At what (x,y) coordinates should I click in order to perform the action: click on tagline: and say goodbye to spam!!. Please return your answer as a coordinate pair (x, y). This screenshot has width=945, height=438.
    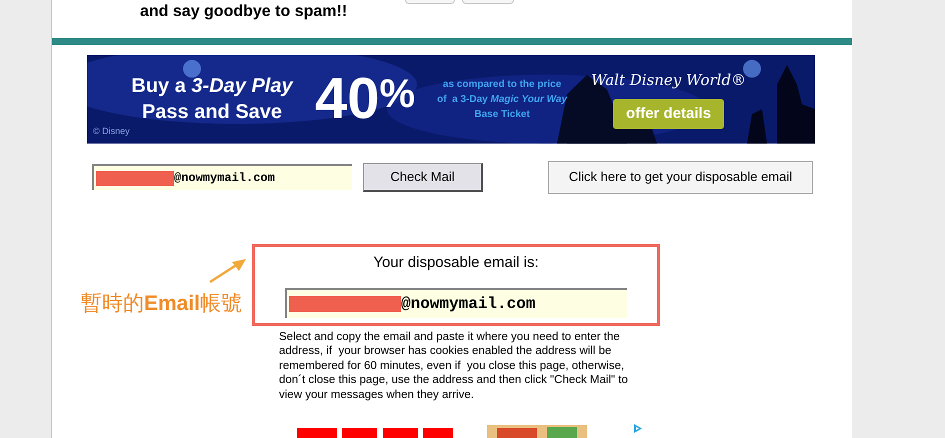
    Looking at the image, I should click on (244, 12).